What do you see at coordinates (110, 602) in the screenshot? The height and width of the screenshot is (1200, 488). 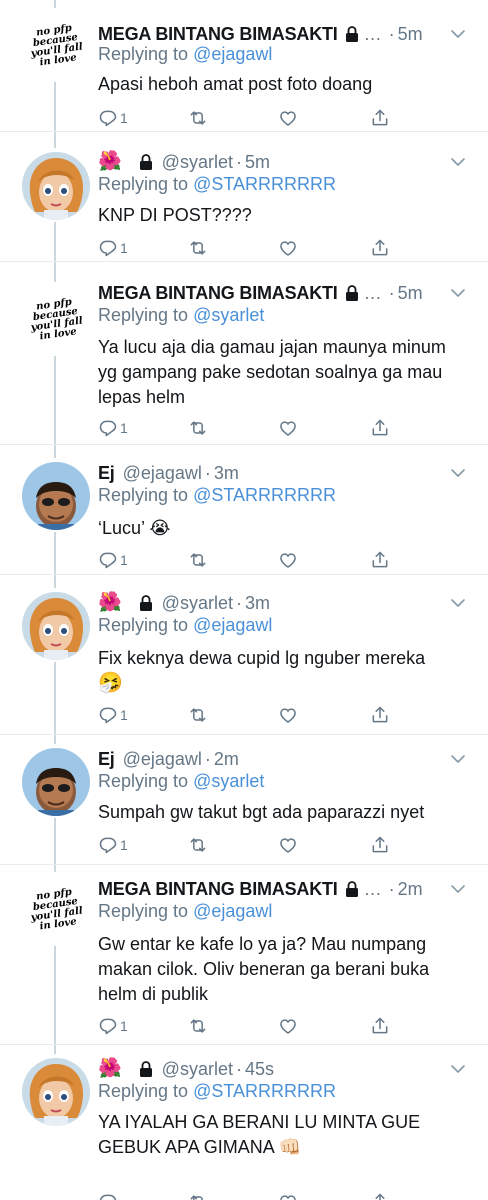 I see `hibiscus-icon: 🌺` at bounding box center [110, 602].